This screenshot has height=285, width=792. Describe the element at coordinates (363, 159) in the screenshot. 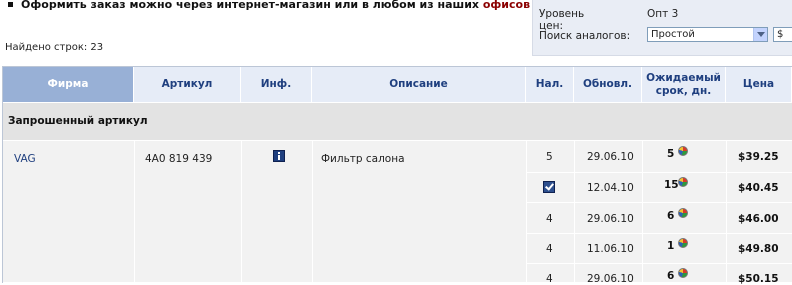

I see `description-cell: Фильтр салона` at that location.